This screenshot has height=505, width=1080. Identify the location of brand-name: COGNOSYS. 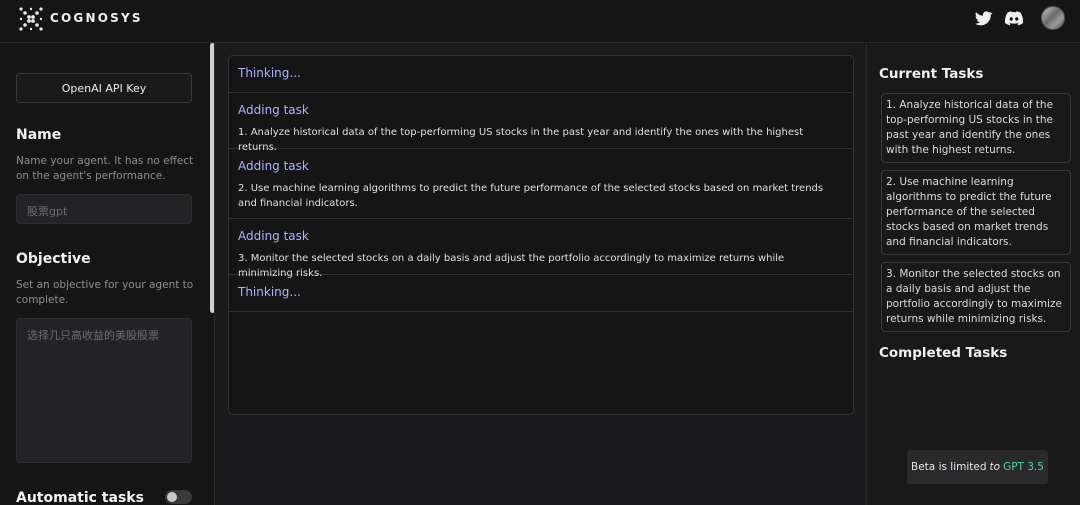
(96, 18).